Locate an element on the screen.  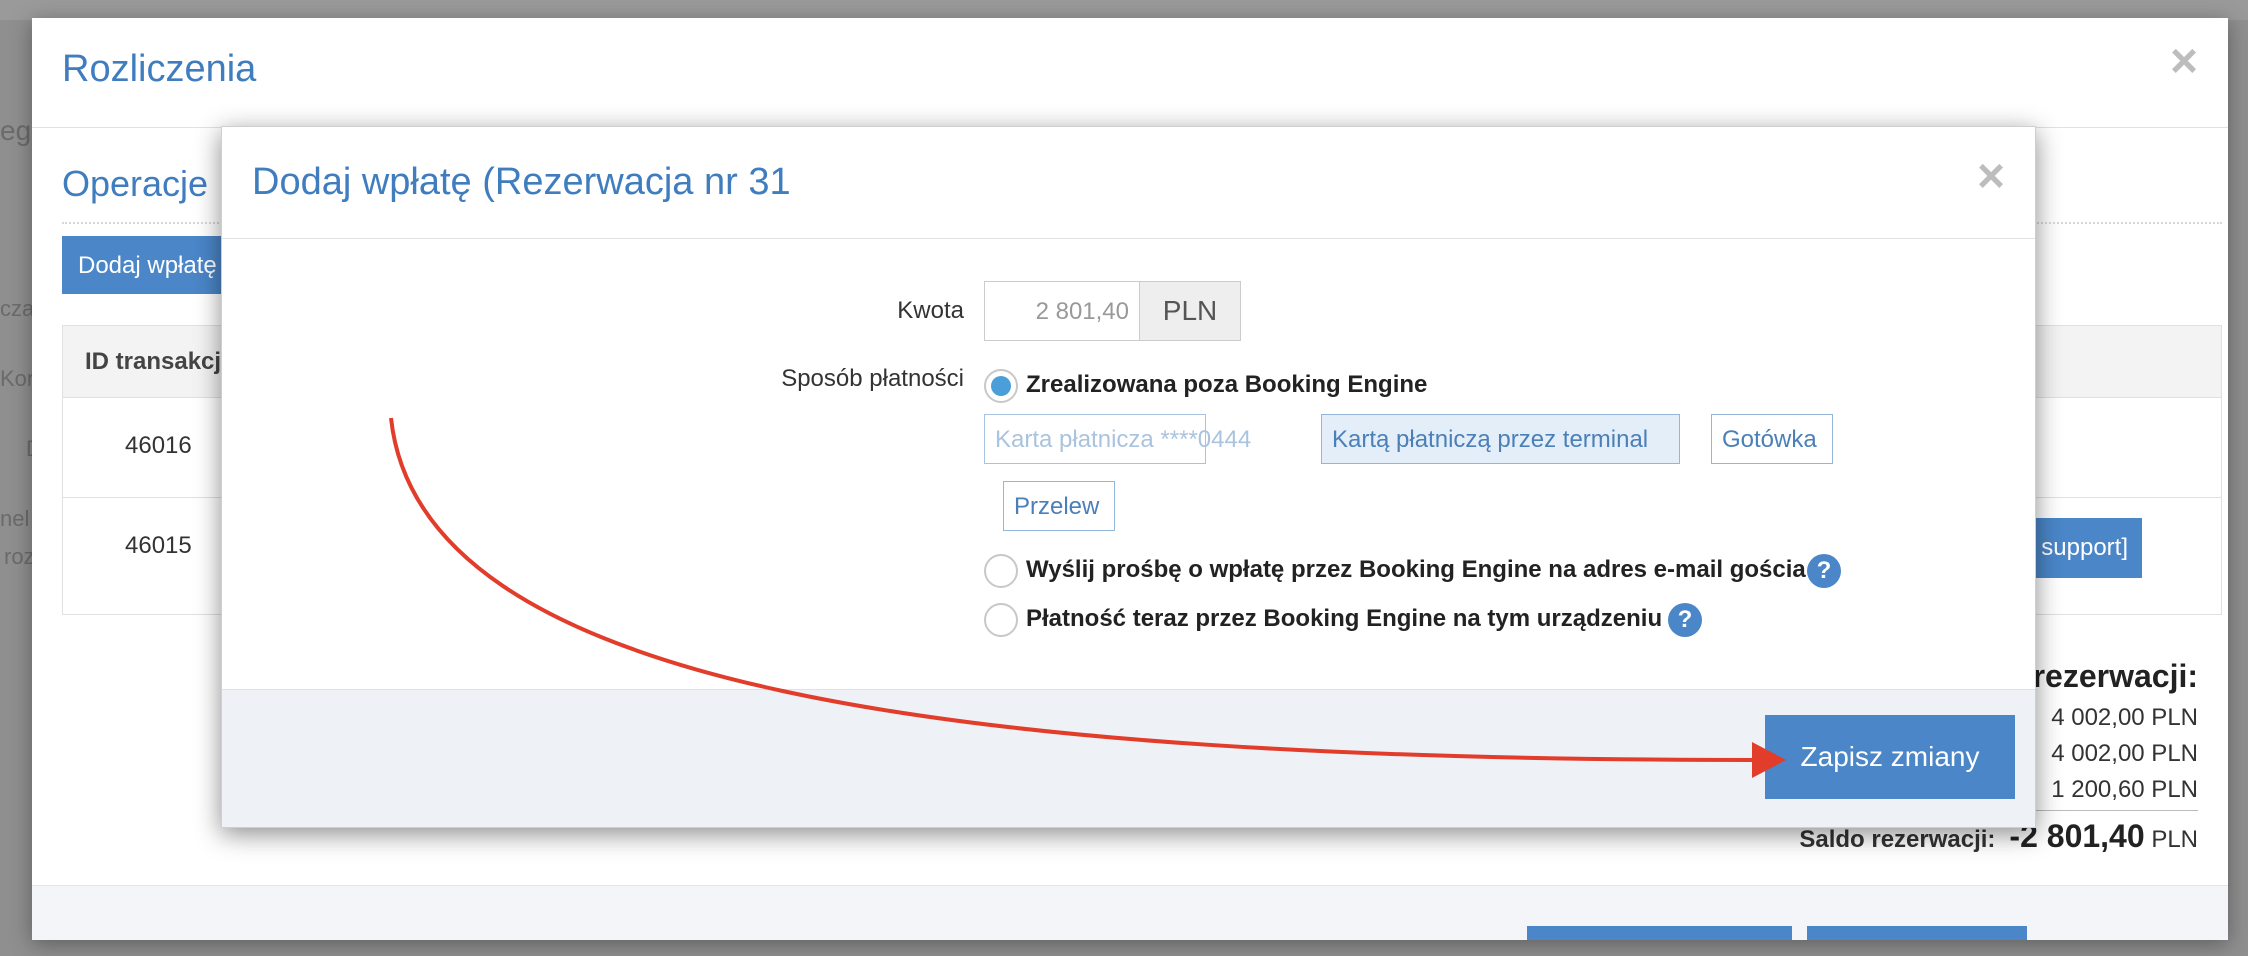
summary-value: 1 200,60 PLN is located at coordinates (2124, 789).